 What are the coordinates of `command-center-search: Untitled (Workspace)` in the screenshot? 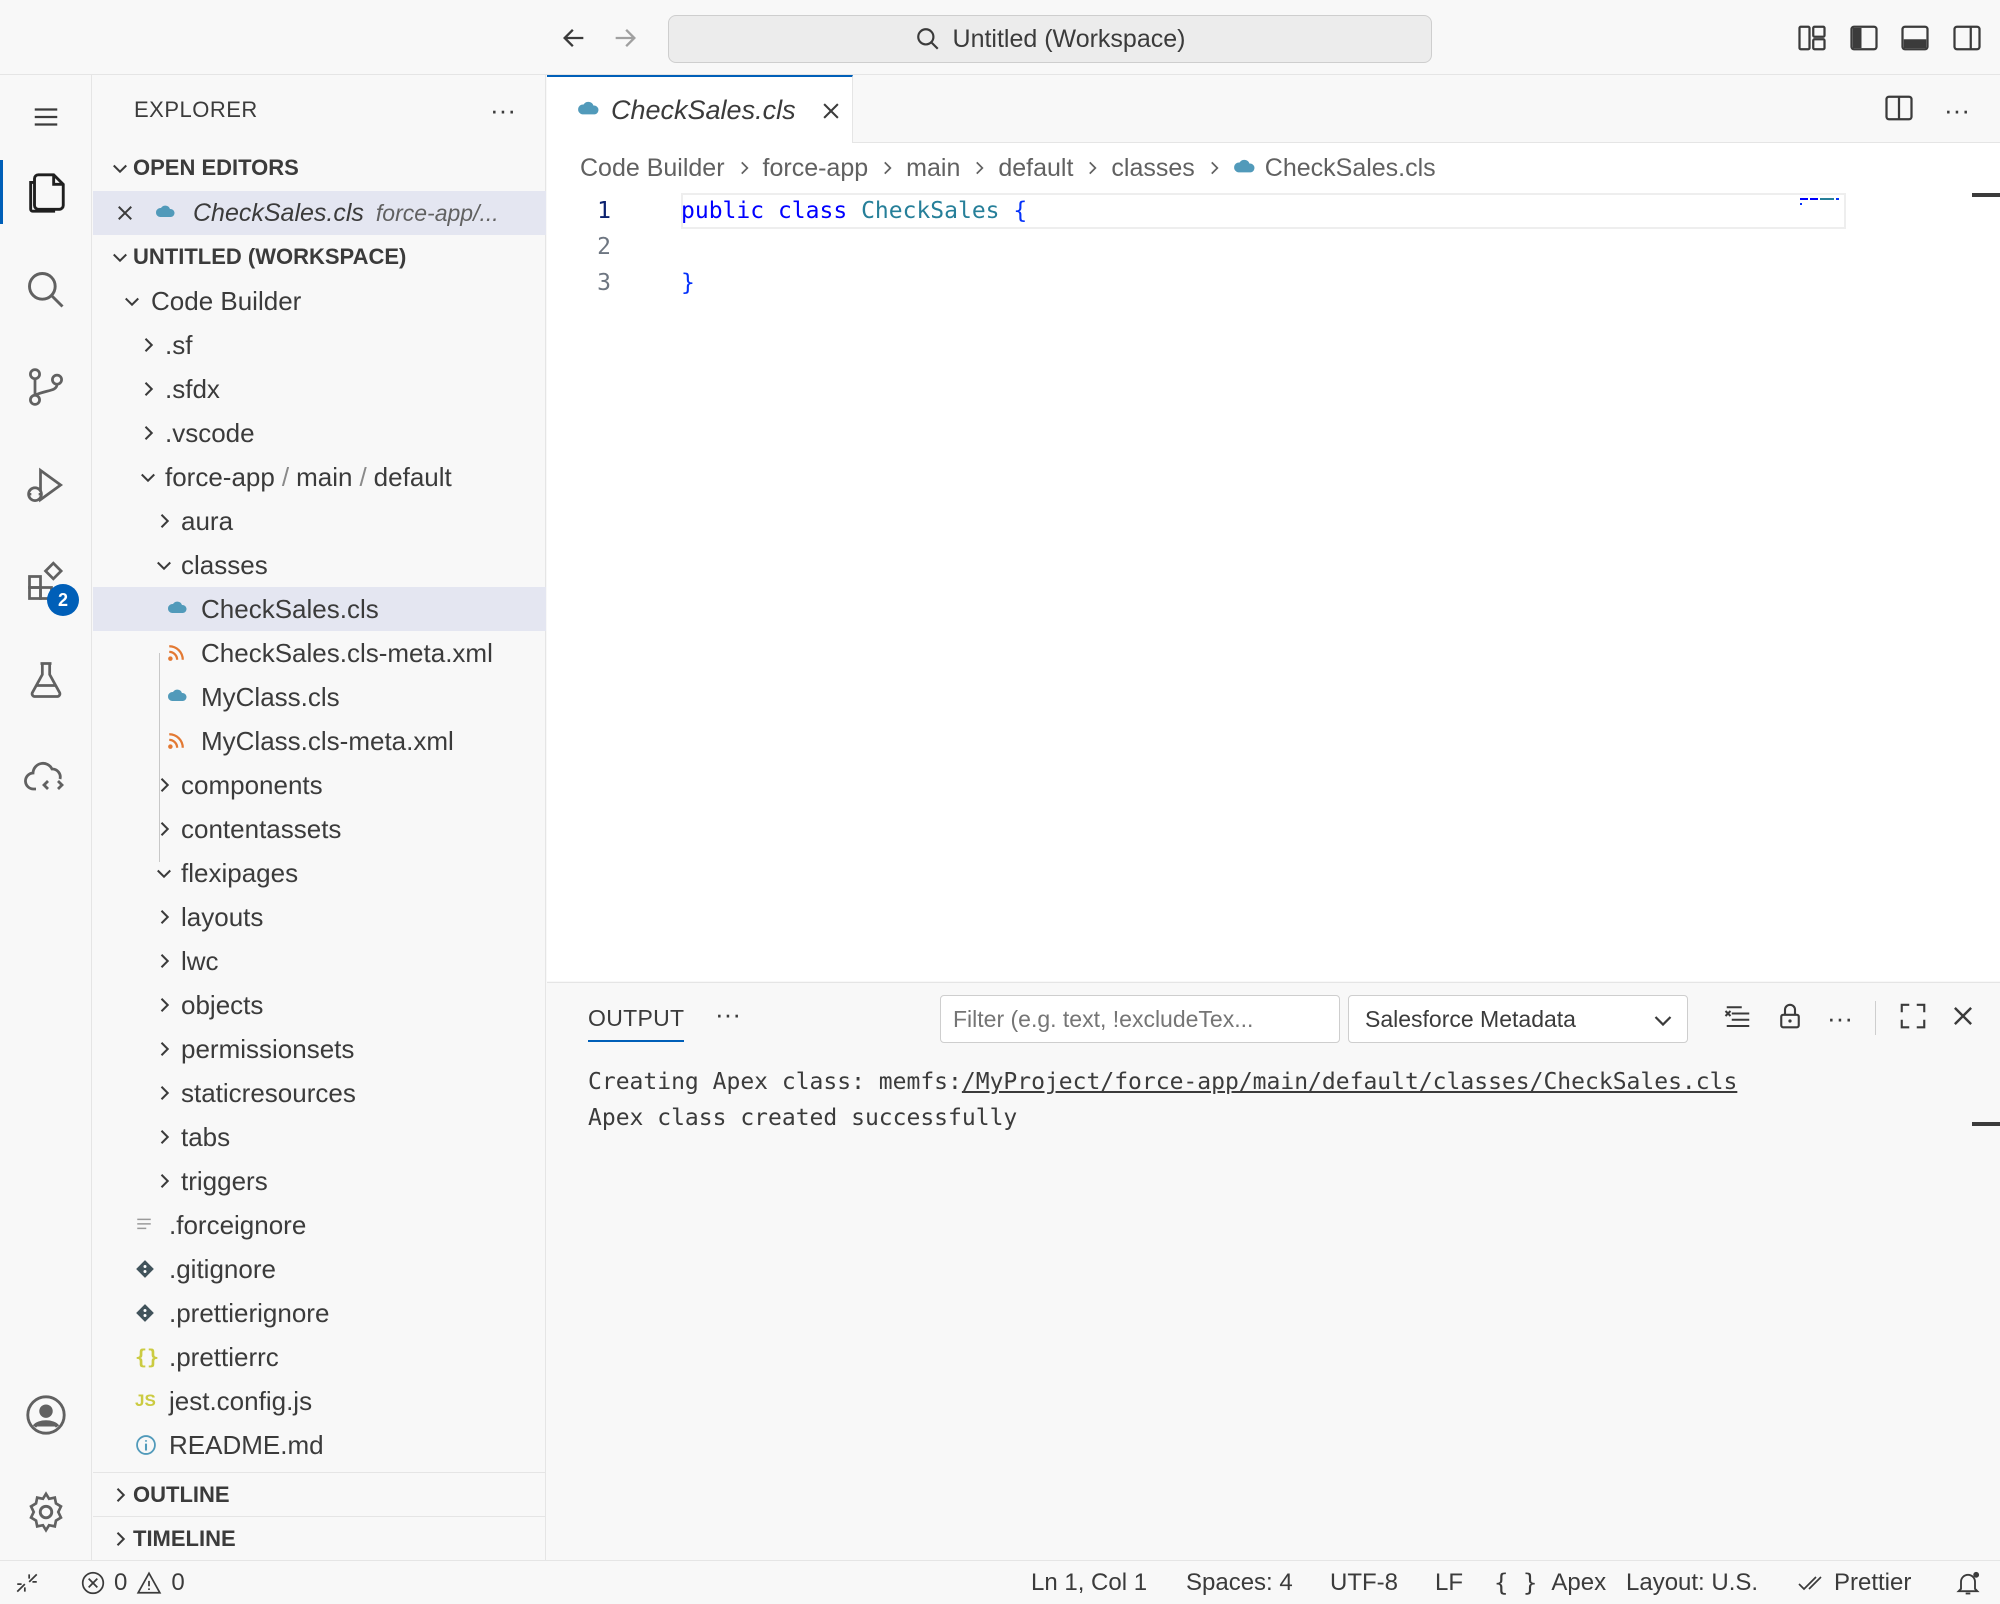 It's located at (1050, 39).